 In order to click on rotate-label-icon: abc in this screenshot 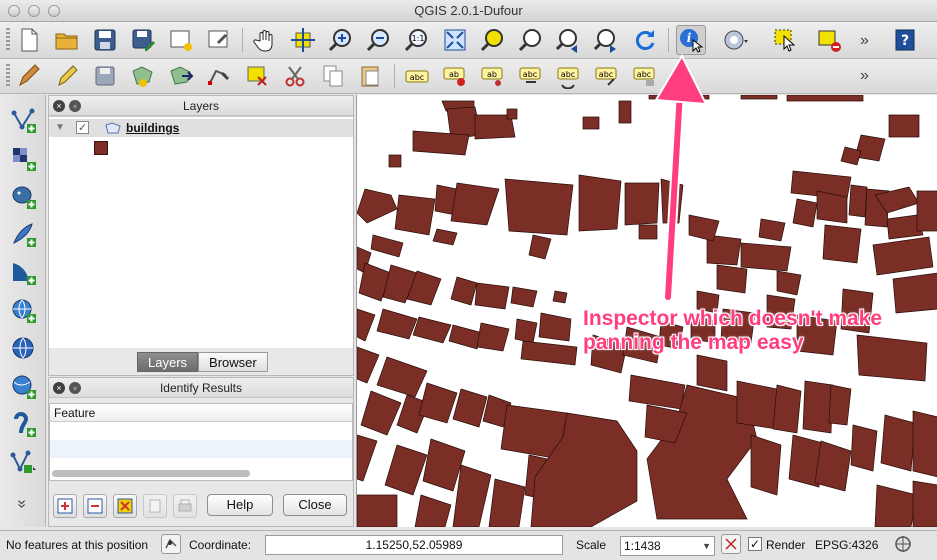, I will do `click(569, 76)`.